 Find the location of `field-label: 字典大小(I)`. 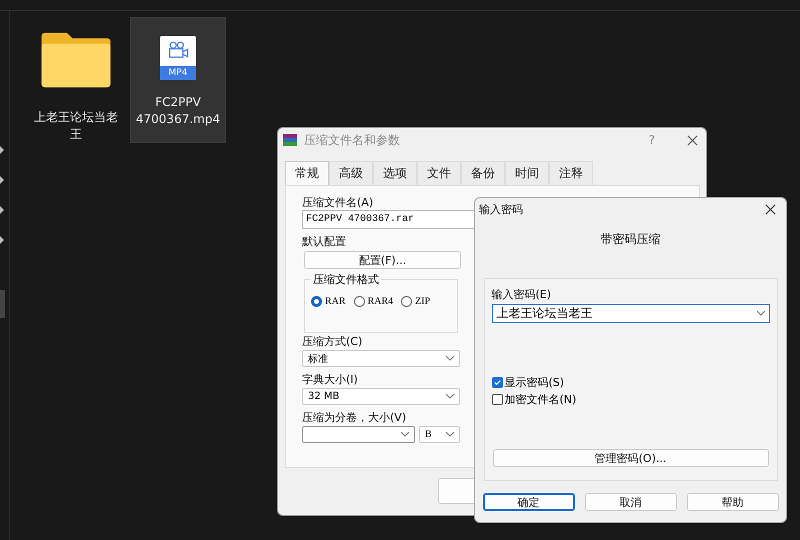

field-label: 字典大小(I) is located at coordinates (330, 380).